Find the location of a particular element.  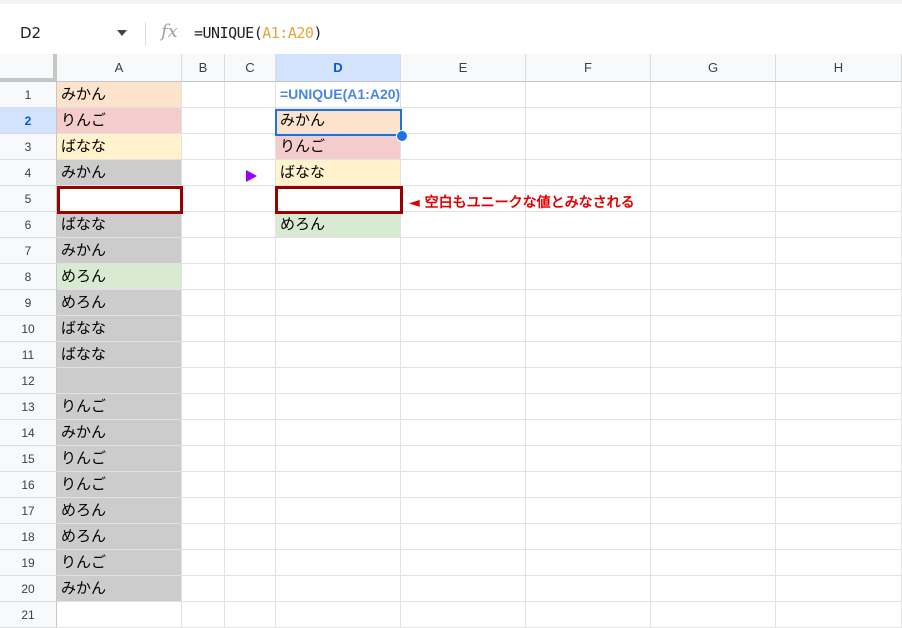

cell-e6 is located at coordinates (463, 225).